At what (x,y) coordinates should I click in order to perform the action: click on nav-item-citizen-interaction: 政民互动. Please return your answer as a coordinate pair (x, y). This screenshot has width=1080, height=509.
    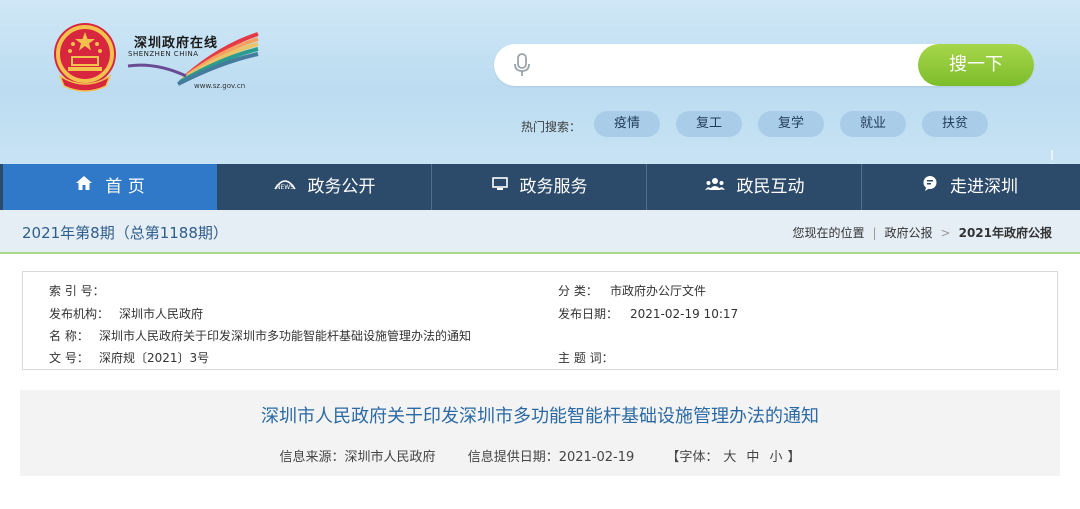
    Looking at the image, I should click on (755, 187).